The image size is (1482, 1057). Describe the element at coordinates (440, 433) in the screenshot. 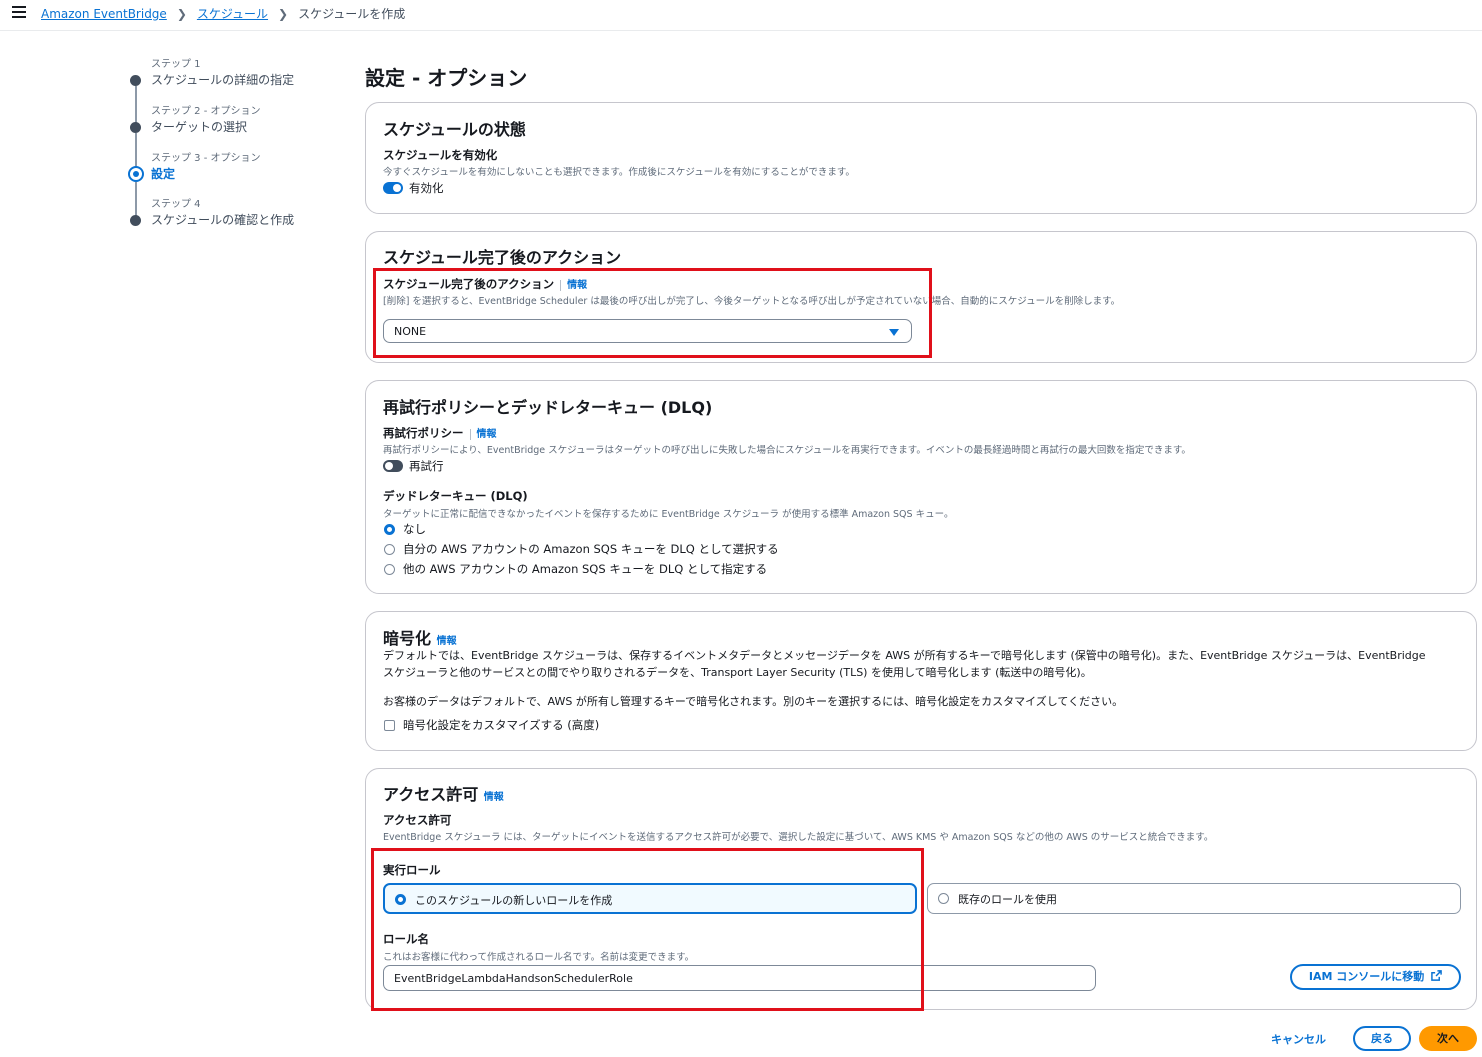

I see `retry-policy-label: 再試行ポリシー 情報` at that location.